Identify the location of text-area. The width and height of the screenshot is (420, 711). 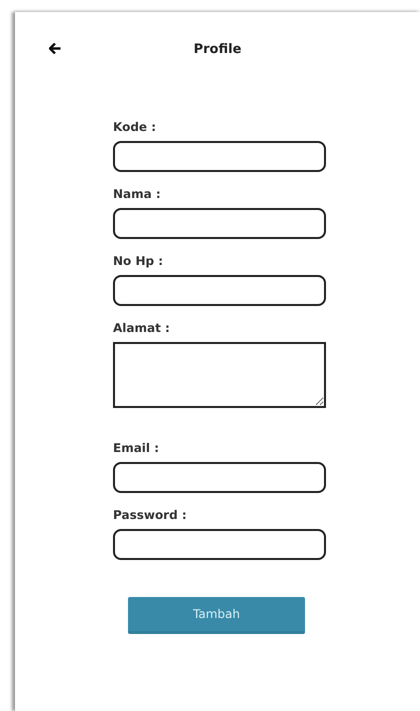
(219, 375).